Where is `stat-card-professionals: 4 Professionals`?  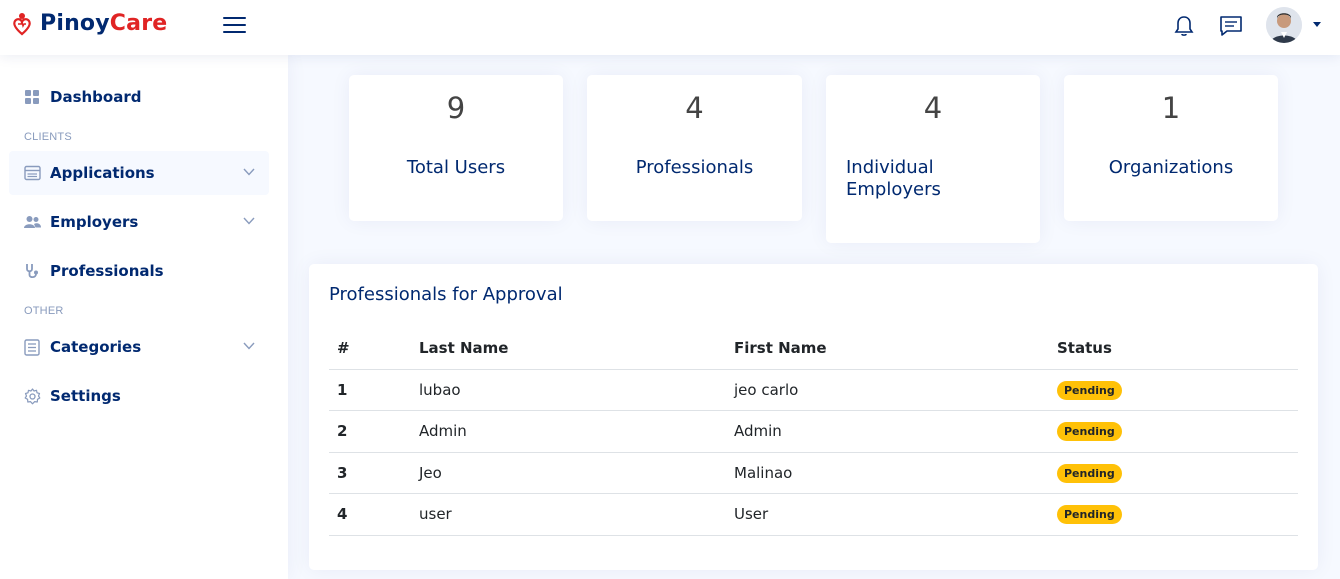 stat-card-professionals: 4 Professionals is located at coordinates (694, 148).